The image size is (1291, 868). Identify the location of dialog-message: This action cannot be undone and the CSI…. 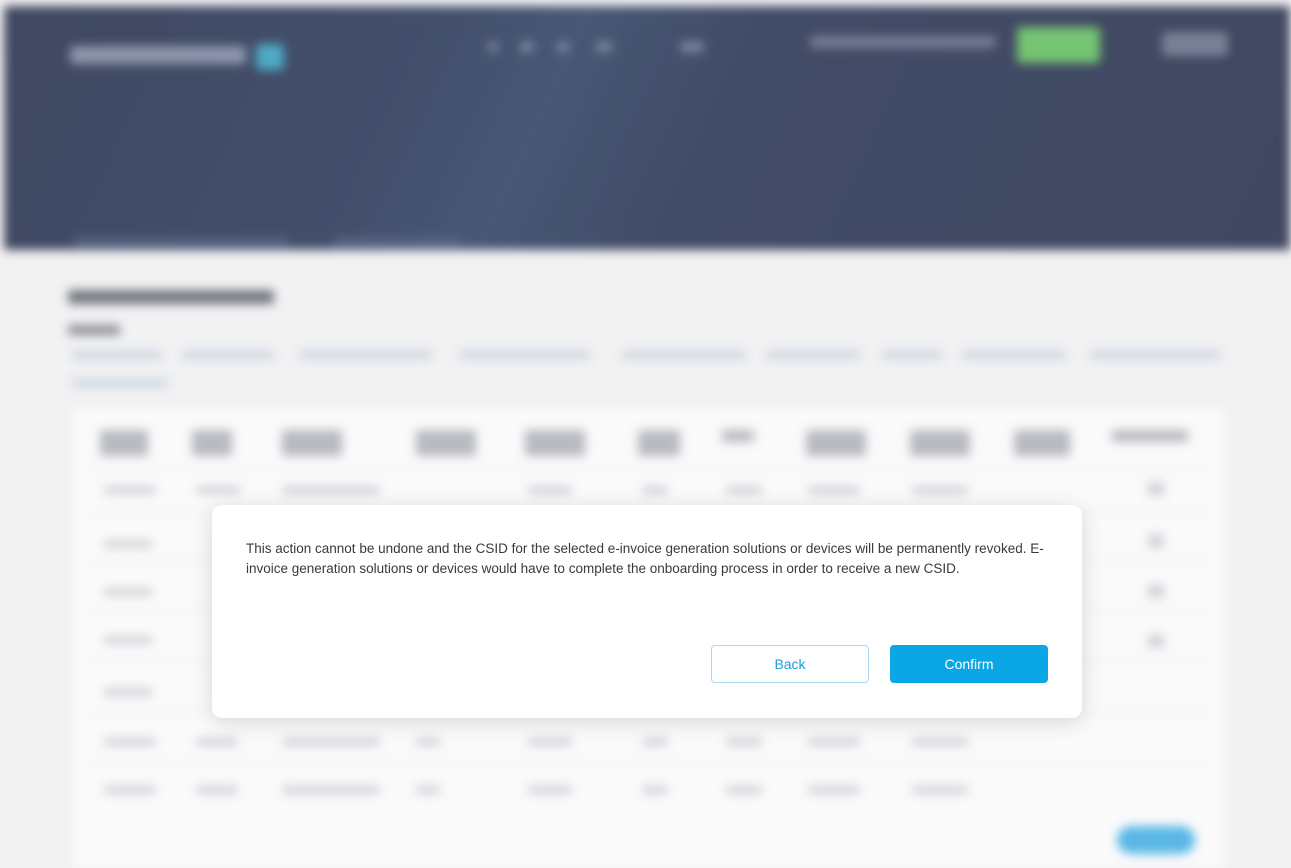
(645, 558).